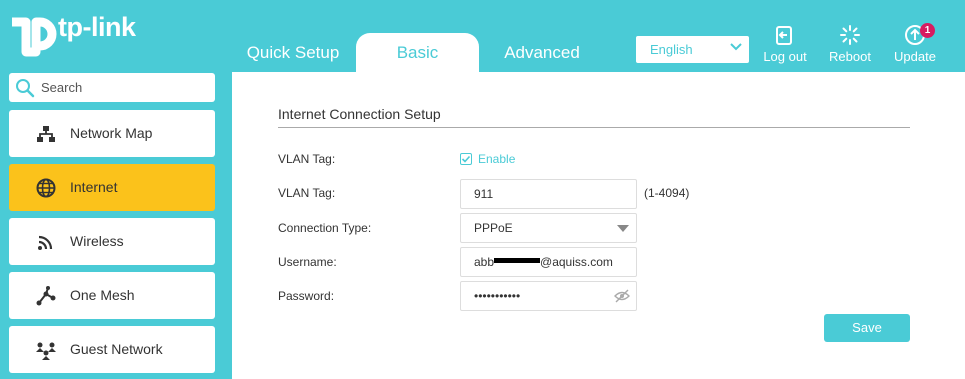  What do you see at coordinates (46, 134) in the screenshot?
I see `network-map-icon` at bounding box center [46, 134].